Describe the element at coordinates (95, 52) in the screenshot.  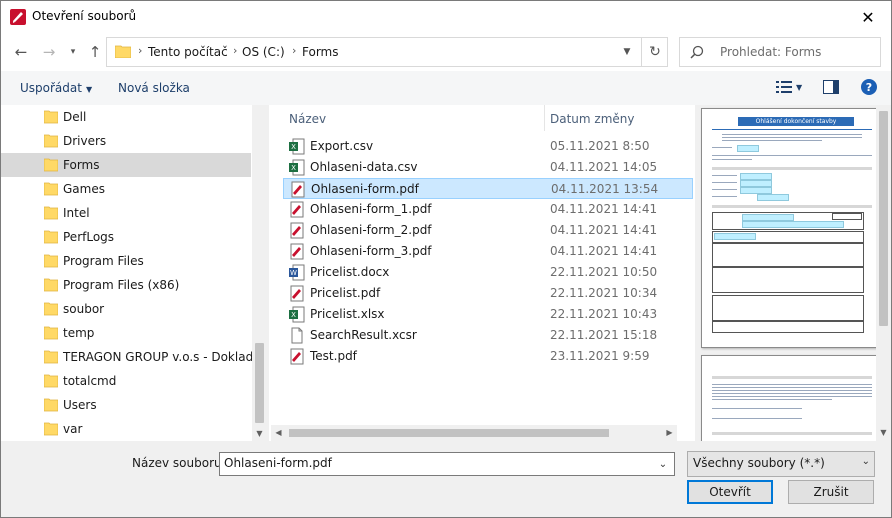
I see `up-button: ↑` at that location.